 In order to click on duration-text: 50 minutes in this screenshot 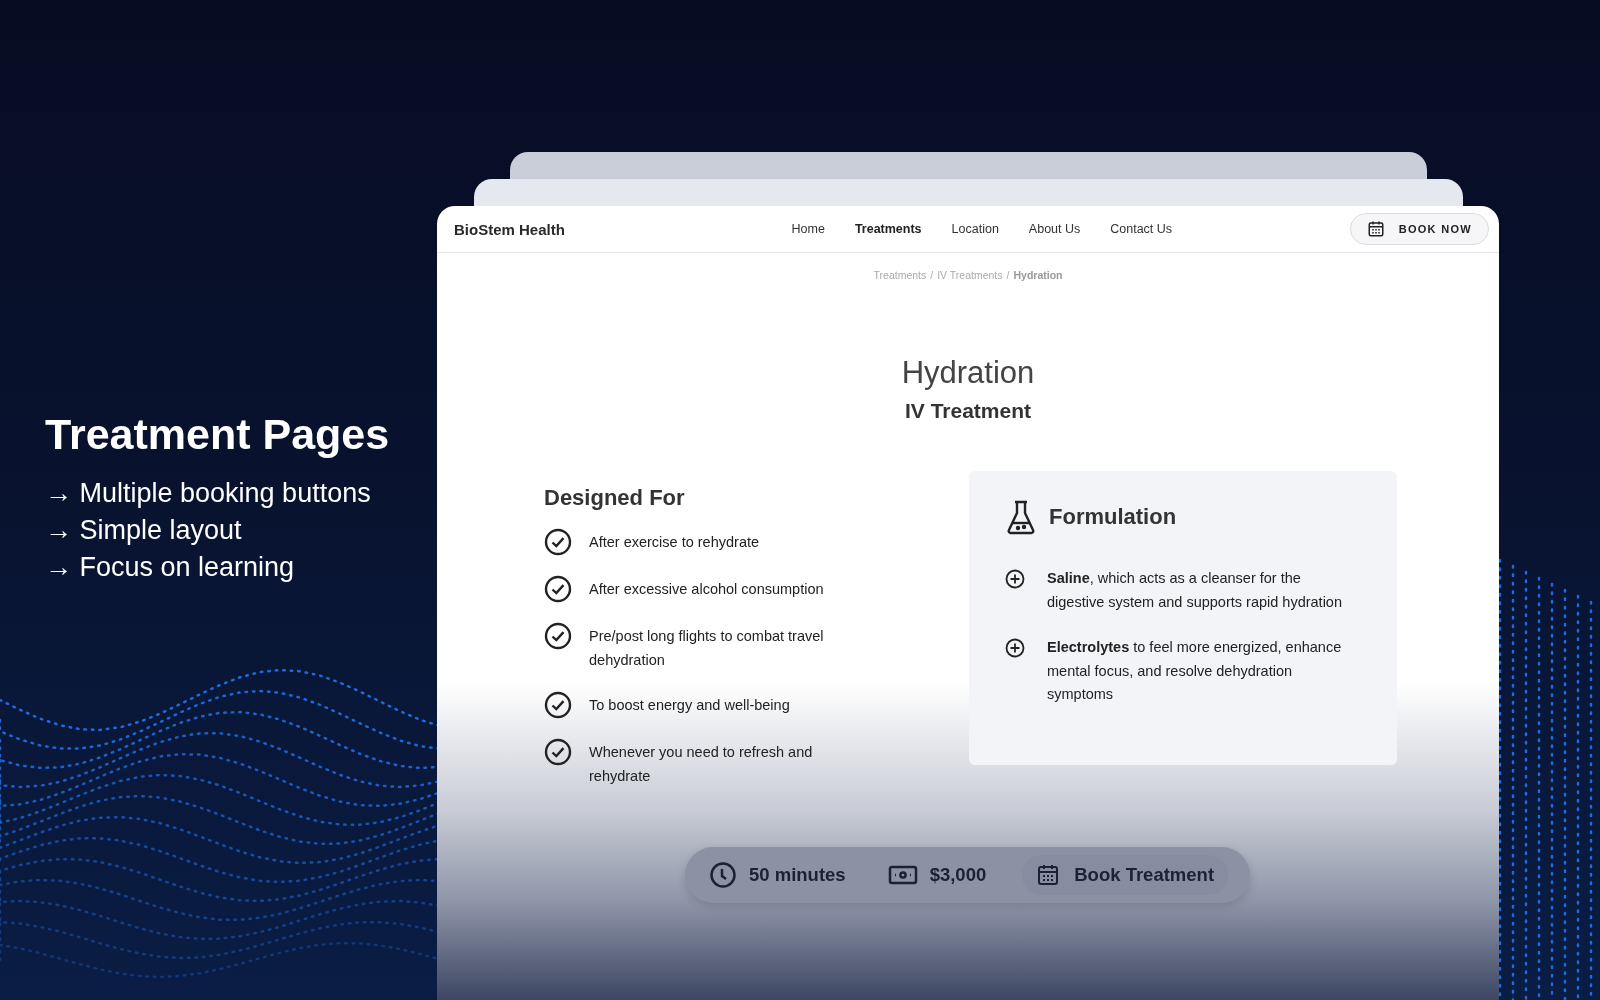, I will do `click(797, 875)`.